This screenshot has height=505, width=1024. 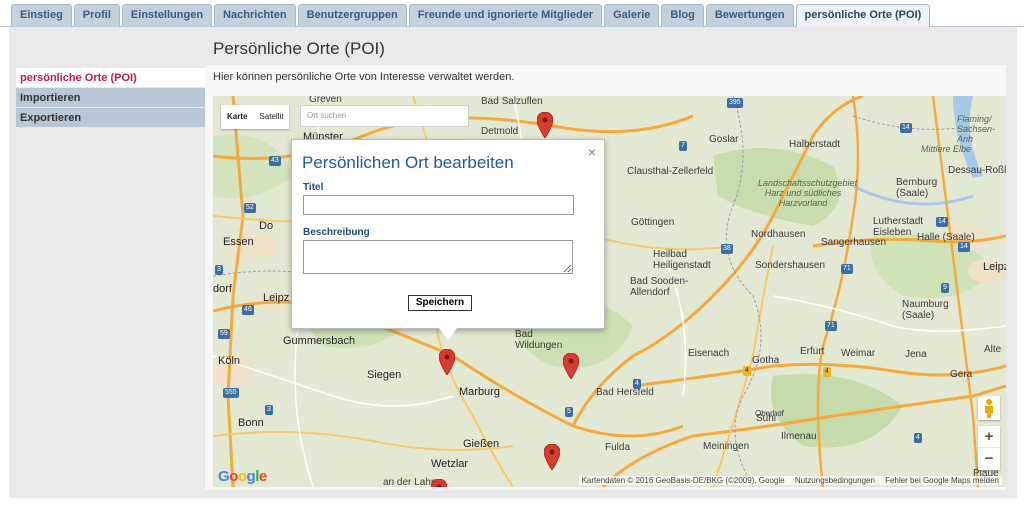 What do you see at coordinates (539, 340) in the screenshot?
I see `city-label-wildungen: Bad Wildungen` at bounding box center [539, 340].